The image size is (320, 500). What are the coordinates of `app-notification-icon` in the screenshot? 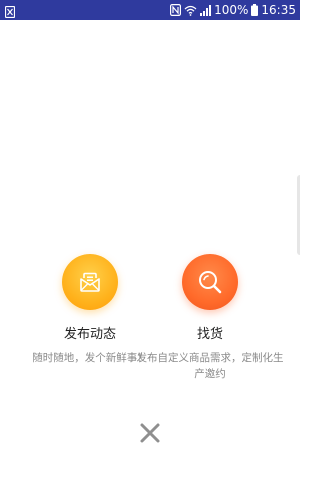 It's located at (10, 11).